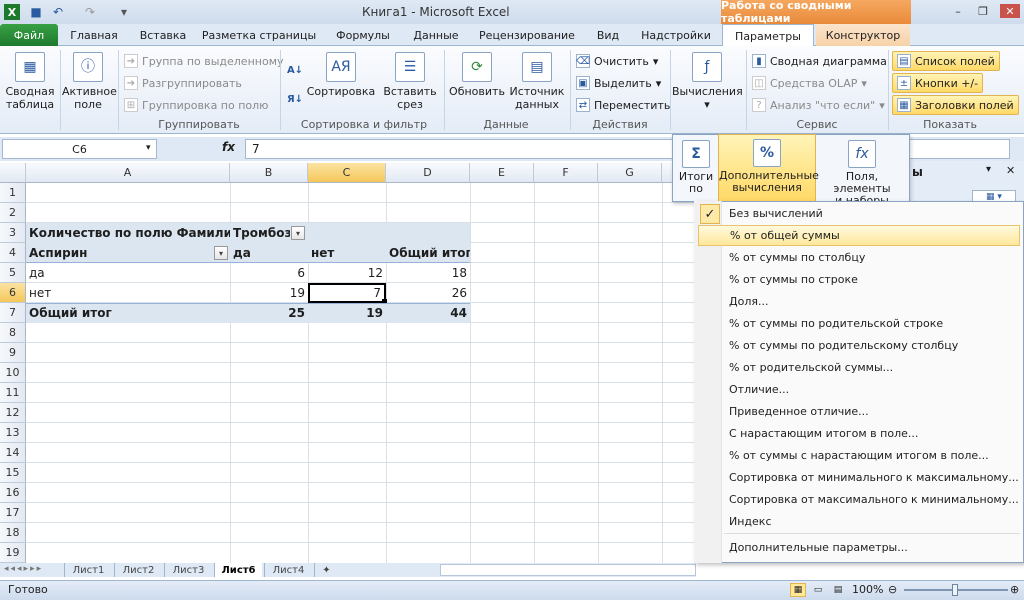 The height and width of the screenshot is (600, 1024). I want to click on active-field-button: ⓘ Активное поле, so click(89, 81).